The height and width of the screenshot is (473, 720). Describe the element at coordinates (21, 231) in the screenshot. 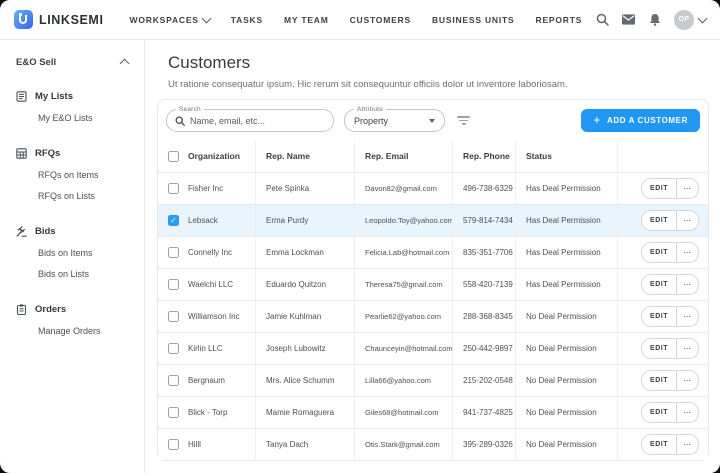

I see `gavel-icon` at that location.